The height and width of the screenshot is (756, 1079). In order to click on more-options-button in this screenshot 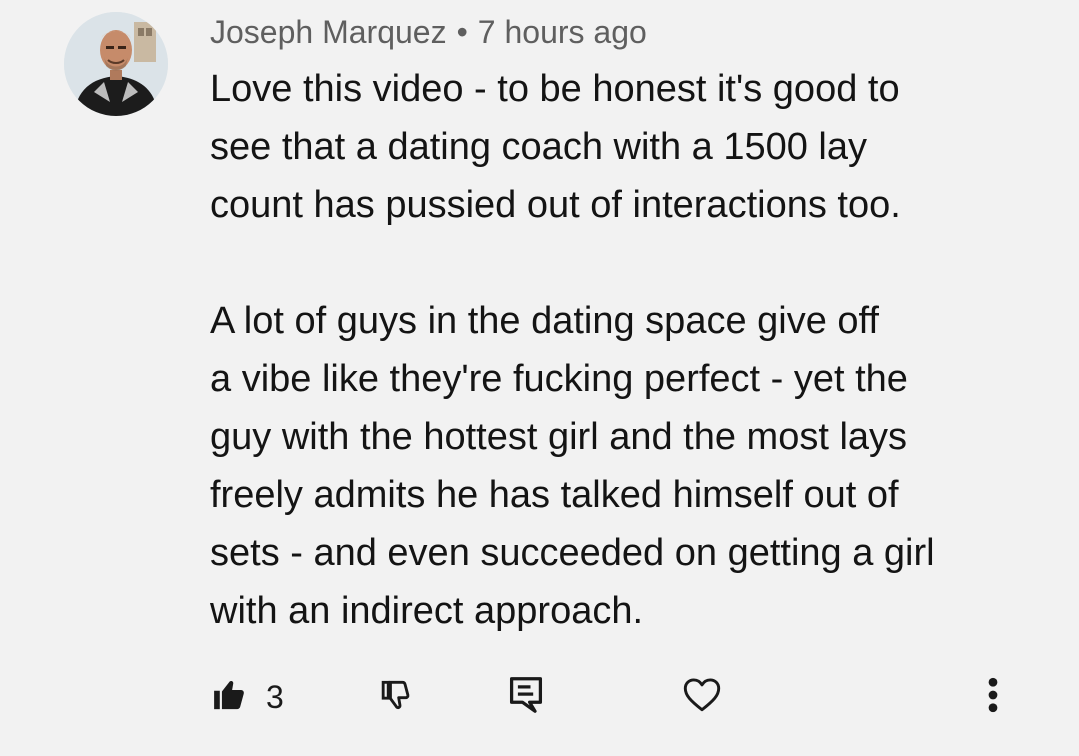, I will do `click(993, 697)`.